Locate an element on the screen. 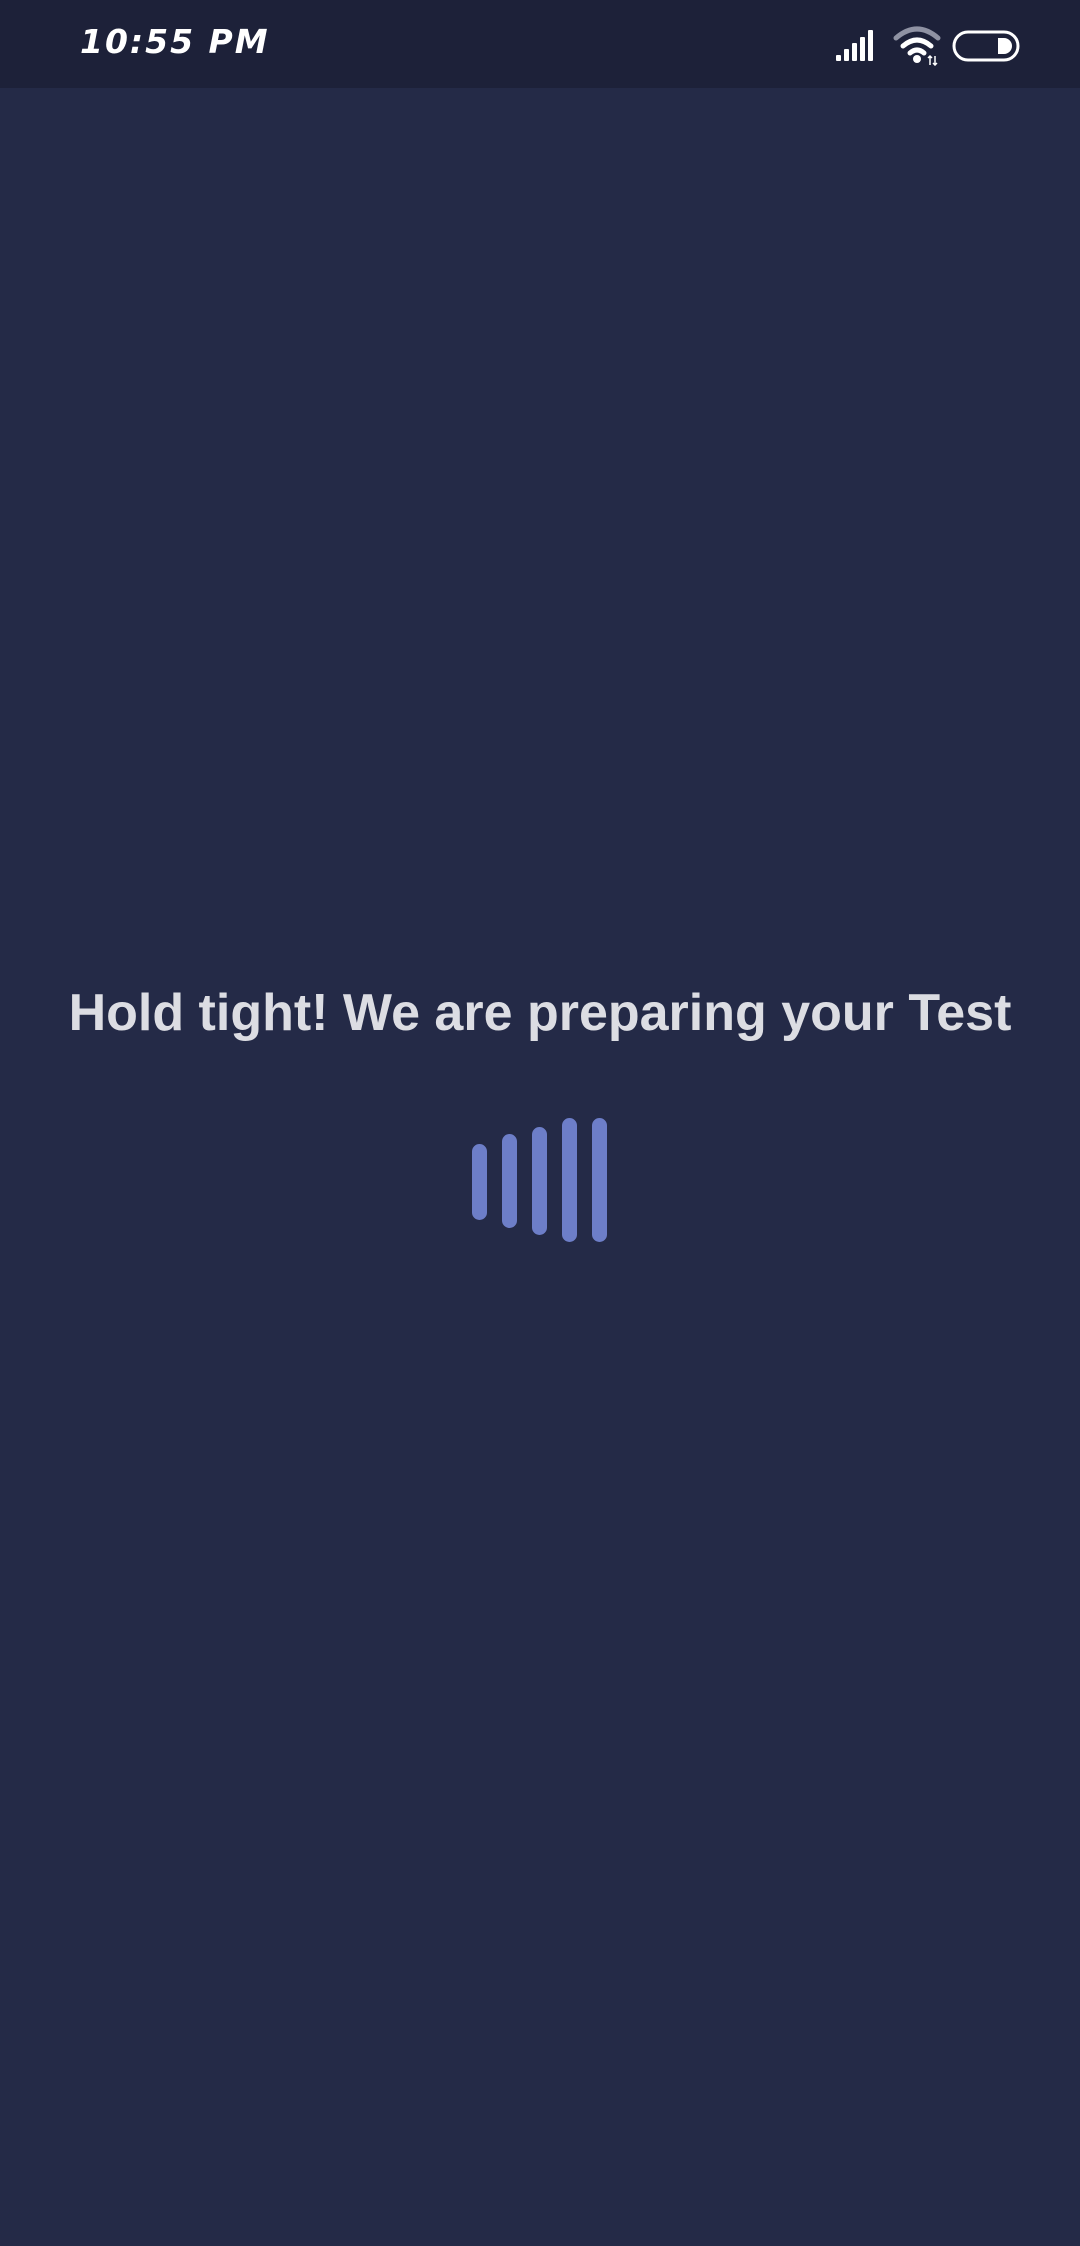 This screenshot has width=1080, height=2246. loading-bars-icon is located at coordinates (540, 1181).